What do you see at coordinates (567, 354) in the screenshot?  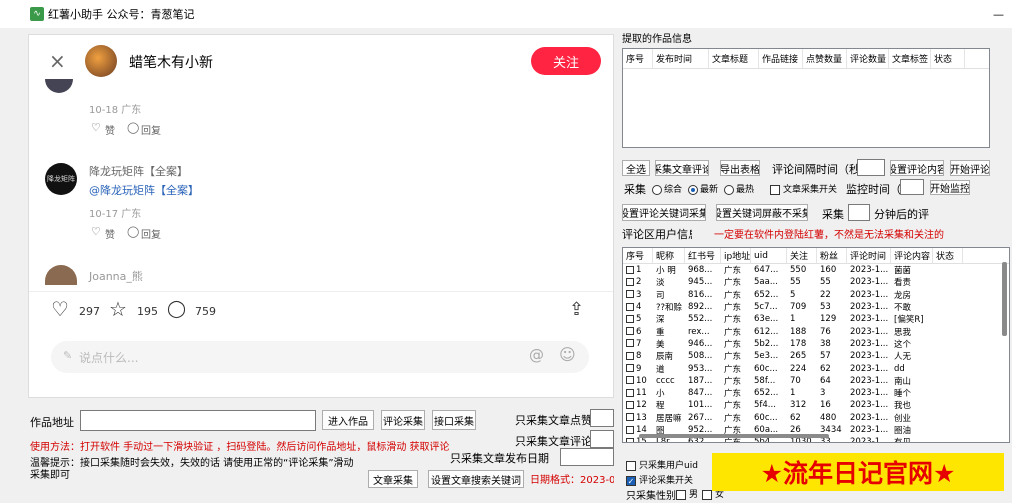 I see `emoji-icon: ☺` at bounding box center [567, 354].